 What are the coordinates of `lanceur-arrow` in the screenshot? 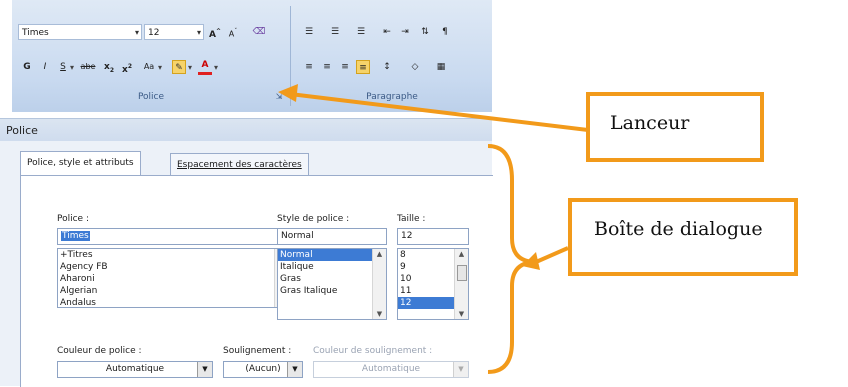 It's located at (439, 112).